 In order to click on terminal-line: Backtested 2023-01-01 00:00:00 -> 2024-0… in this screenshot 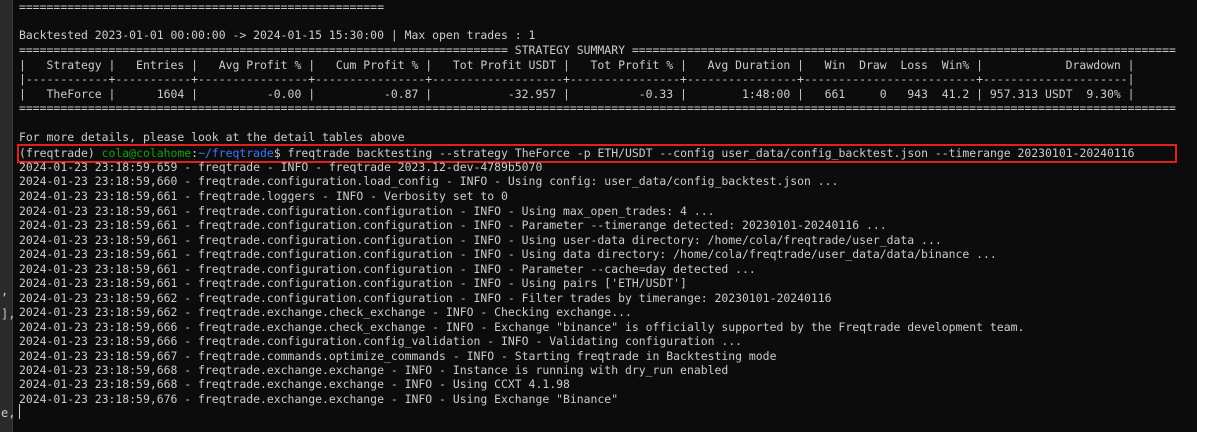, I will do `click(277, 35)`.